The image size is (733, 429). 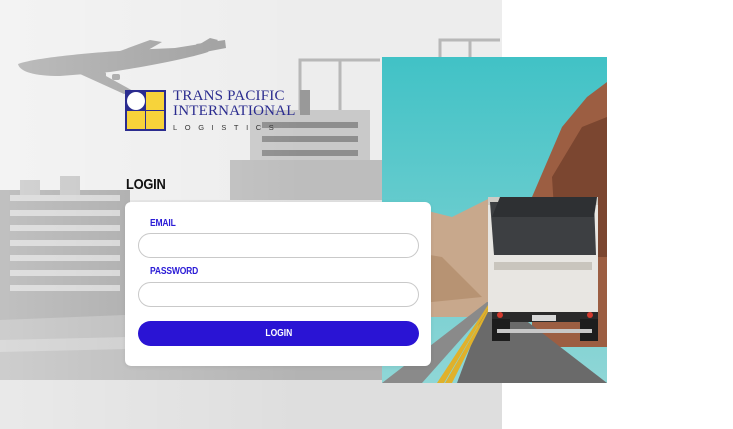 I want to click on password-field, so click(x=278, y=294).